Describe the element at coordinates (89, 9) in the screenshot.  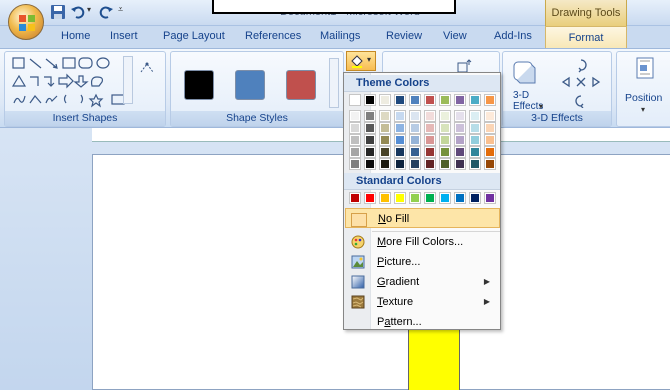
I see `undo-dropdown-icon: ▾` at that location.